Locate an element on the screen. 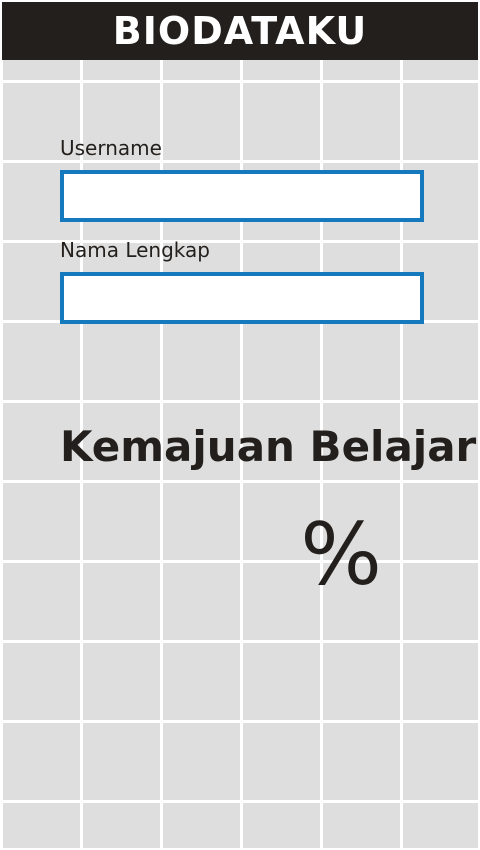  full-name-input is located at coordinates (242, 298).